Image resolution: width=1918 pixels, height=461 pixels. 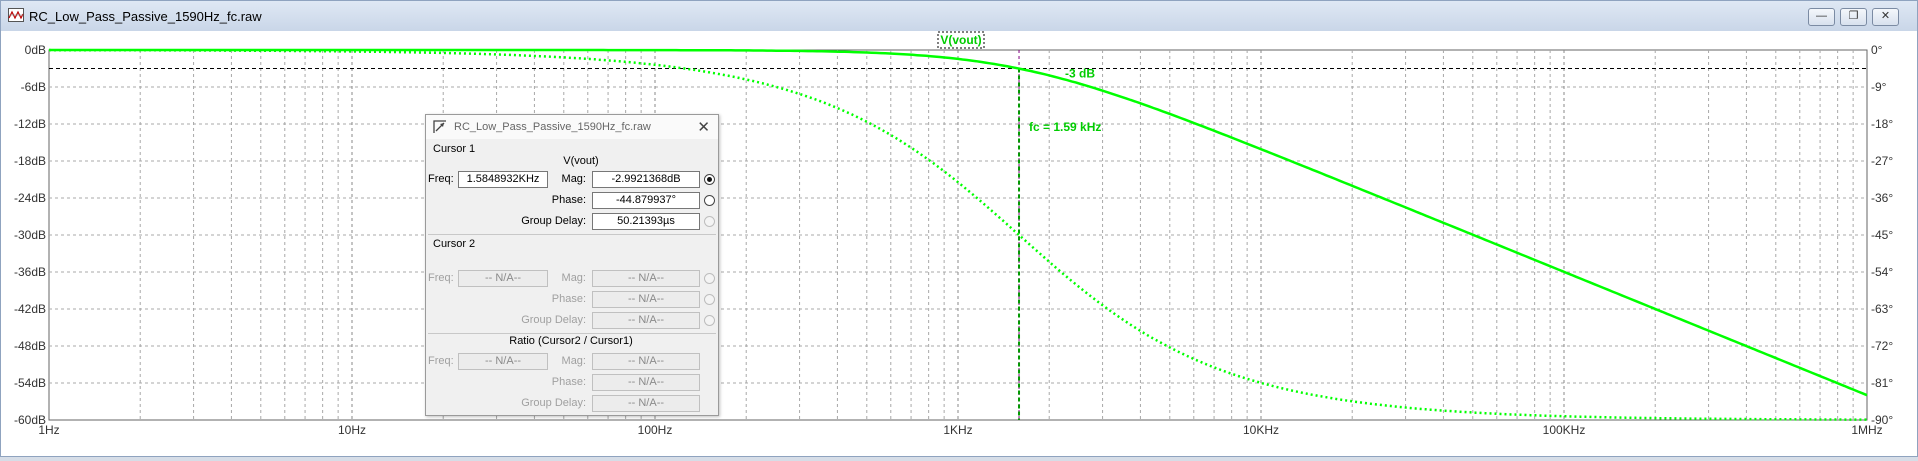 I want to click on minimize-icon: —, so click(x=1821, y=16).